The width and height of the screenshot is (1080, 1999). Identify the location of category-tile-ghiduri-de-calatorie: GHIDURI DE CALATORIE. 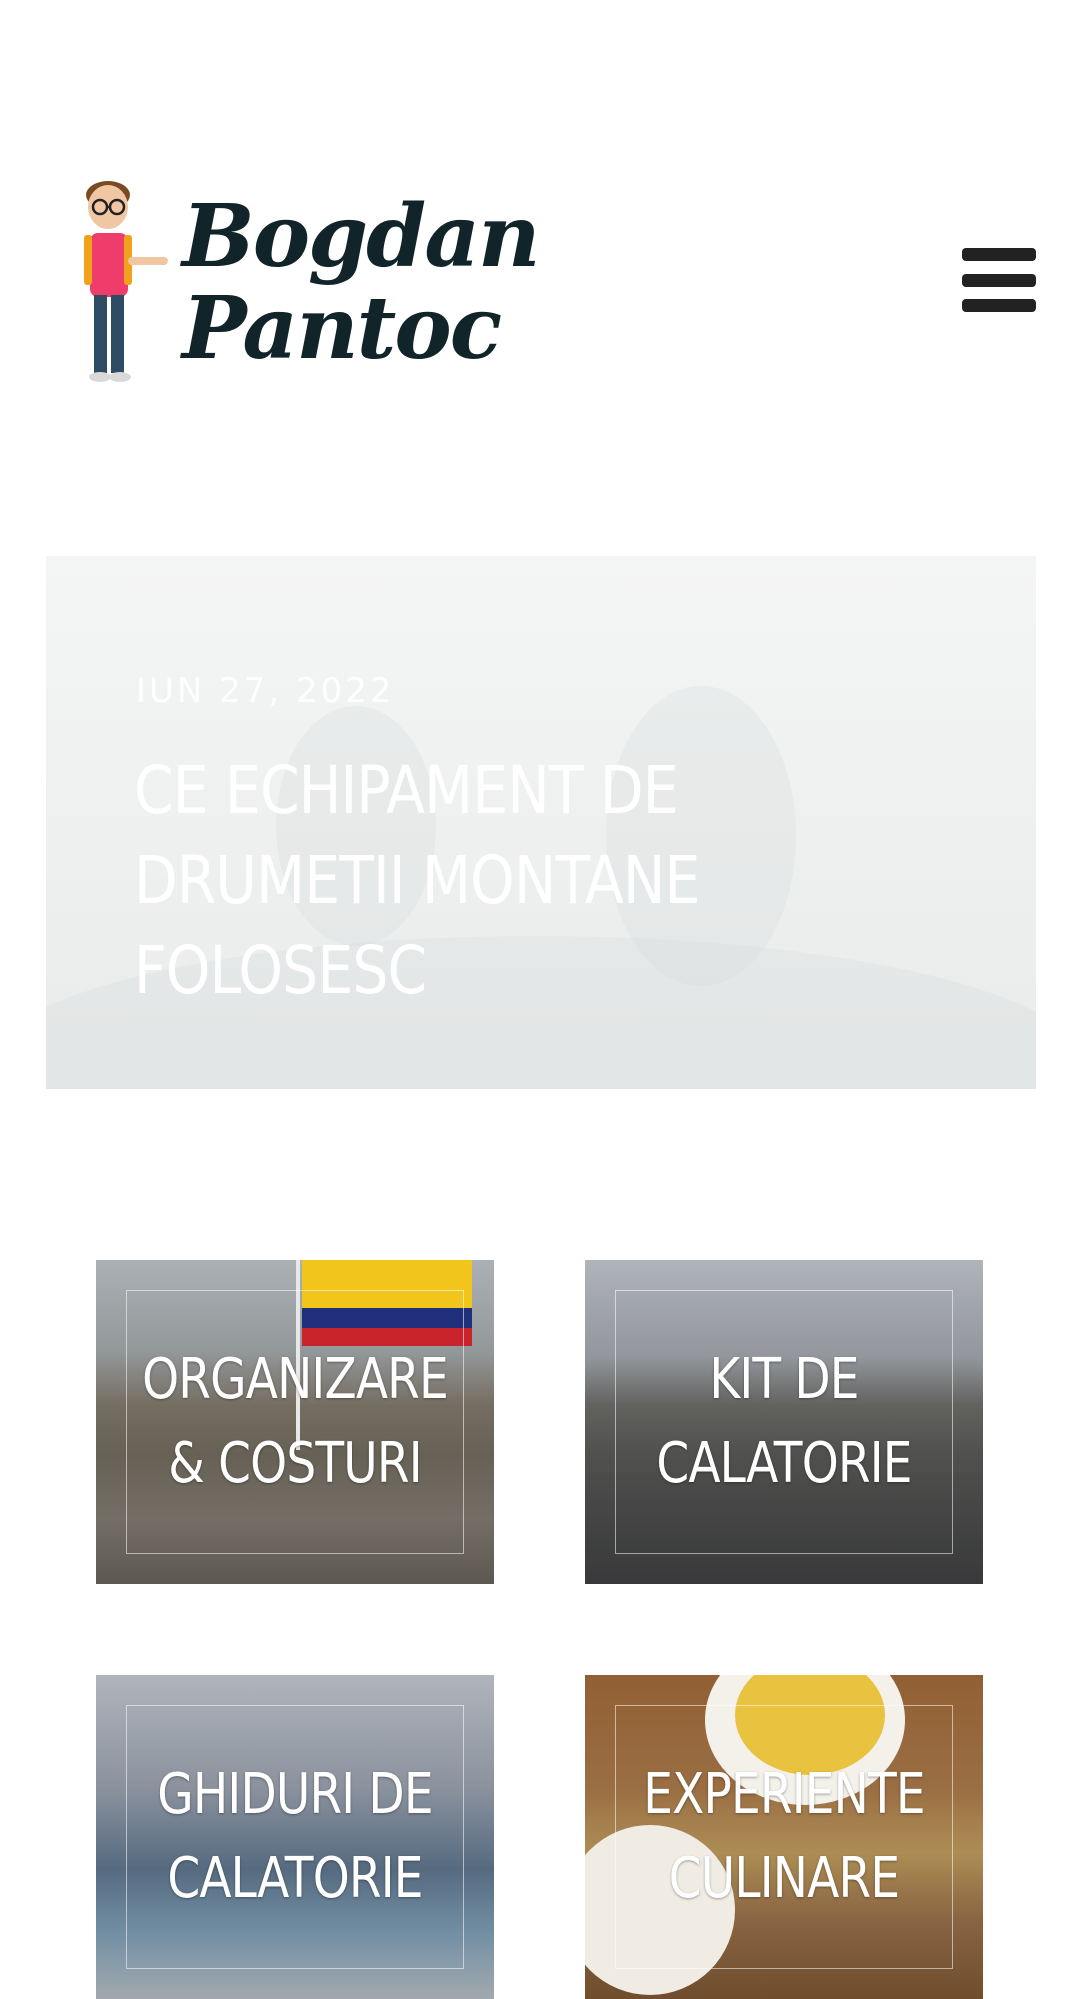
(295, 1837).